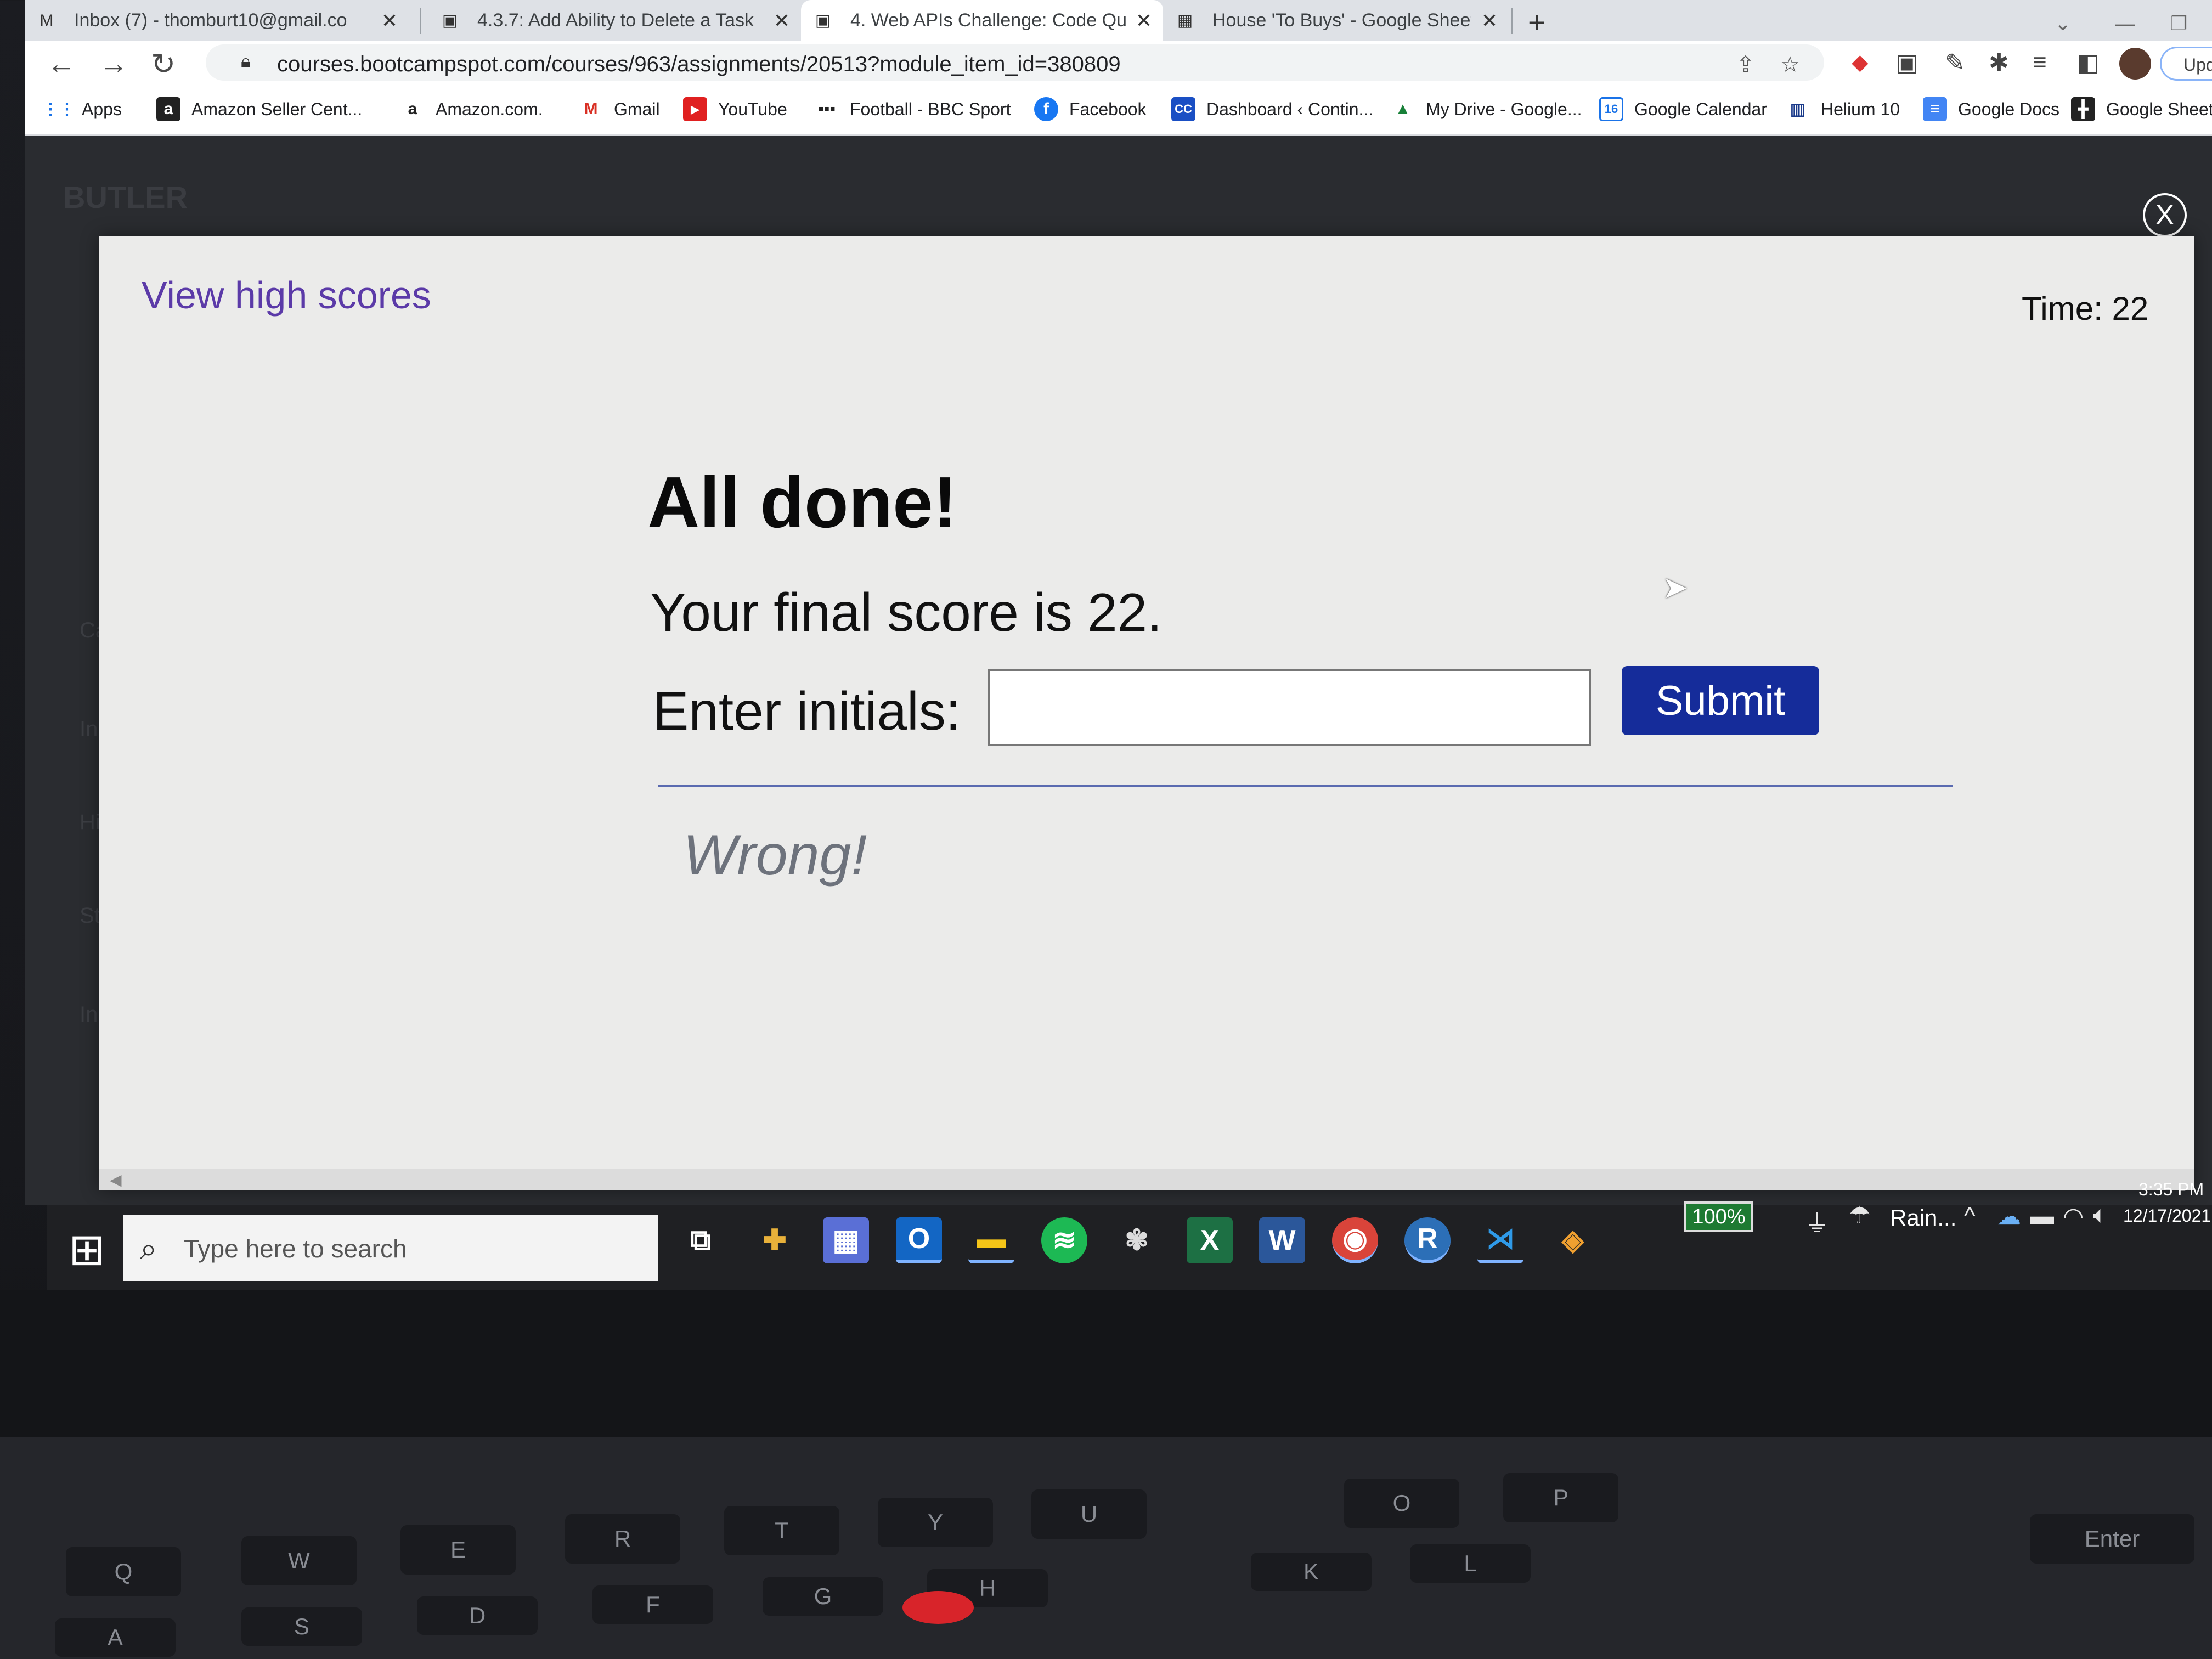 This screenshot has height=1659, width=2212. Describe the element at coordinates (620, 109) in the screenshot. I see `bookmark-gmail: M Gmail` at that location.